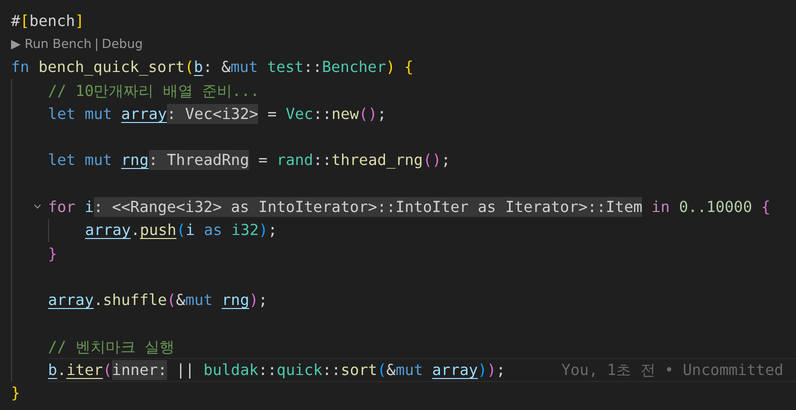 This screenshot has height=410, width=796. What do you see at coordinates (295, 160) in the screenshot?
I see `type-name: rand` at bounding box center [295, 160].